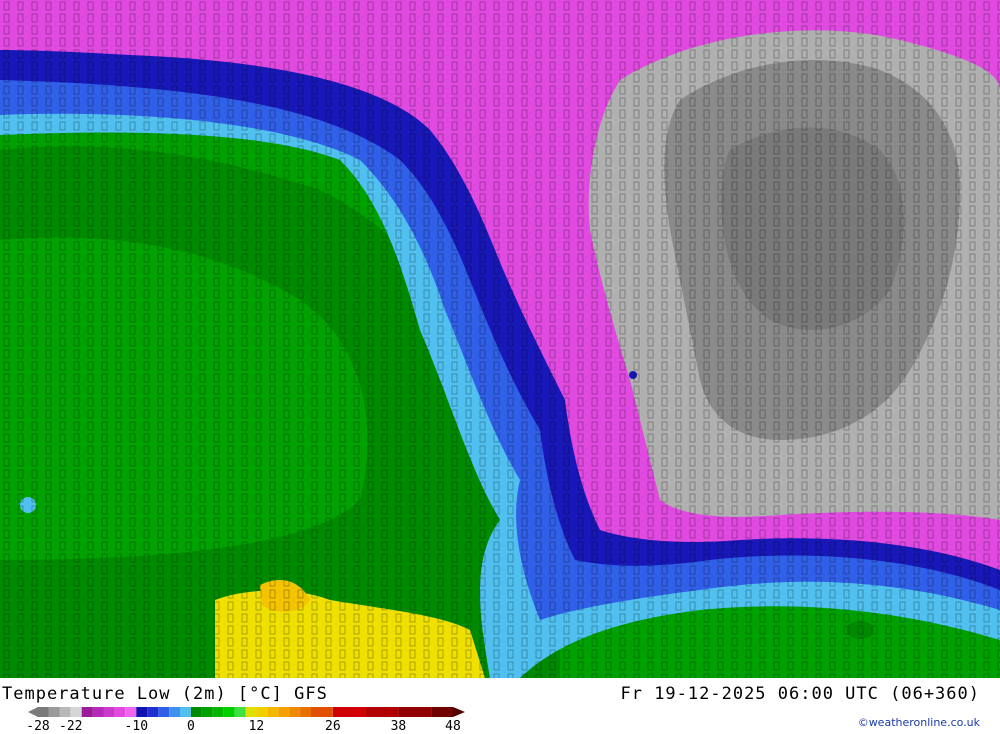  What do you see at coordinates (459, 712) in the screenshot?
I see `legend-arrow-right` at bounding box center [459, 712].